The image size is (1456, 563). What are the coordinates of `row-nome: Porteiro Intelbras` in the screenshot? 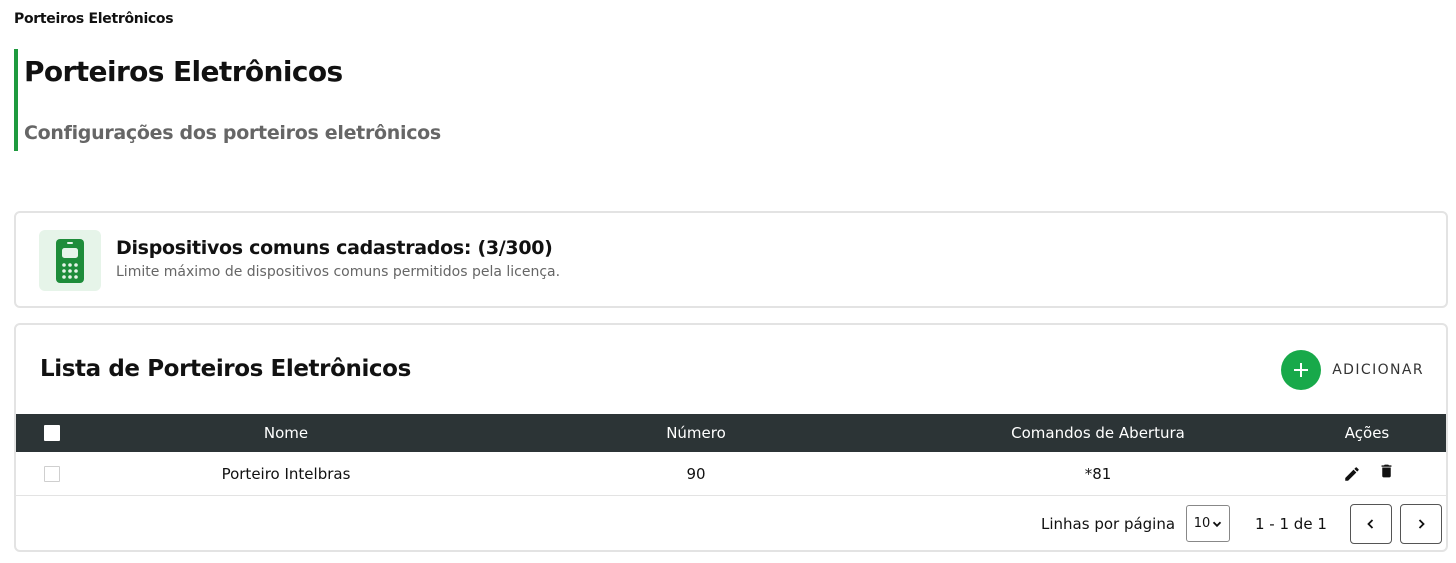 It's located at (286, 473).